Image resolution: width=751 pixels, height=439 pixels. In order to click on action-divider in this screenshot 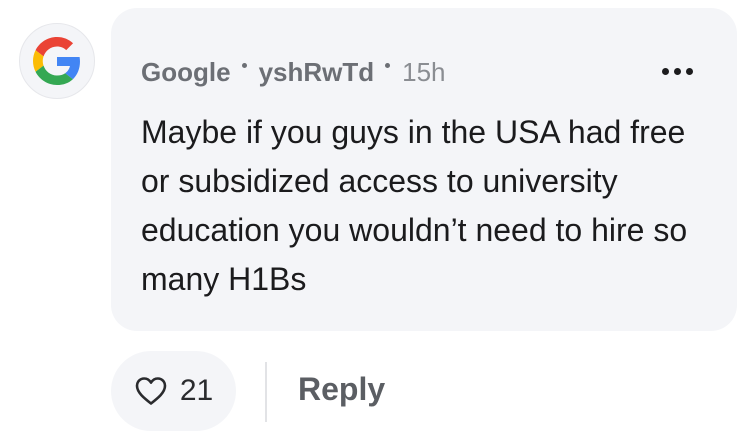, I will do `click(266, 392)`.